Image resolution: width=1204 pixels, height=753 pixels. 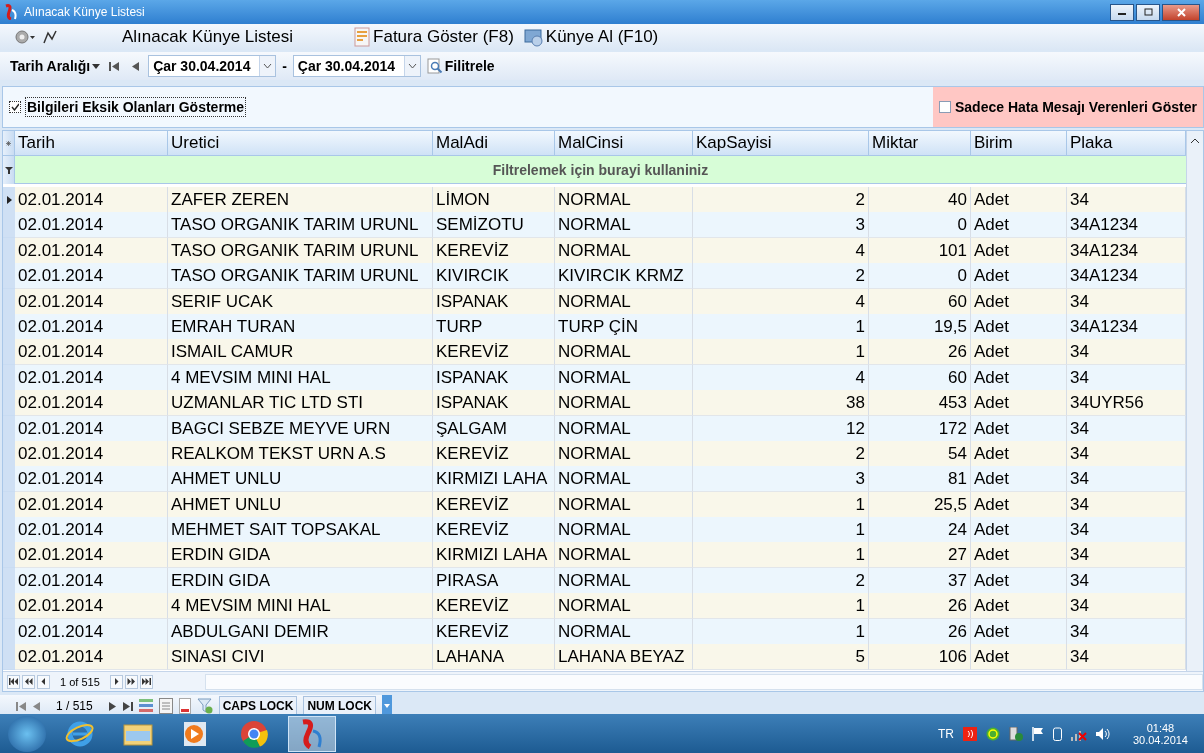 I want to click on row-indicator, so click(x=9, y=200).